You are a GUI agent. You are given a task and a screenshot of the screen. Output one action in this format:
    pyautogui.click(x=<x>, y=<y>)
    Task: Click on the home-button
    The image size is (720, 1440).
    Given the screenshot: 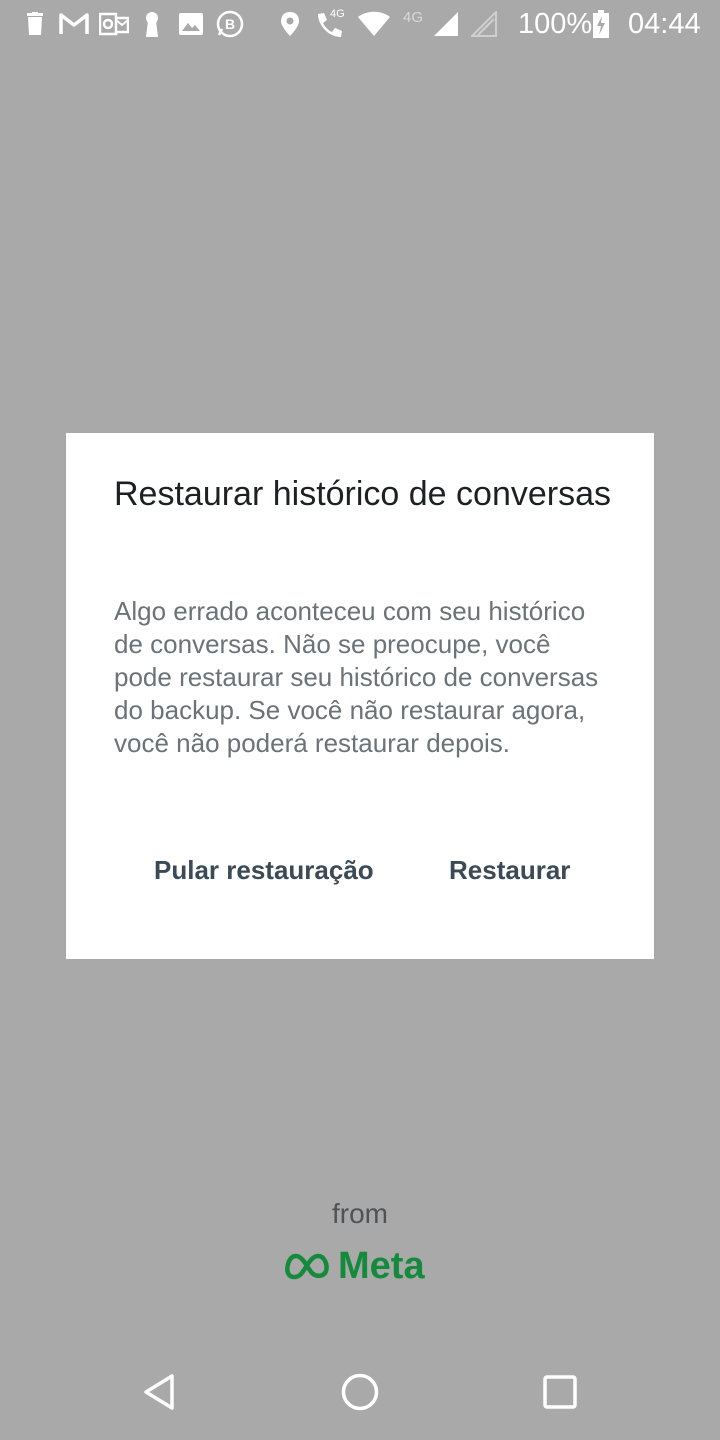 What is the action you would take?
    pyautogui.click(x=360, y=1392)
    